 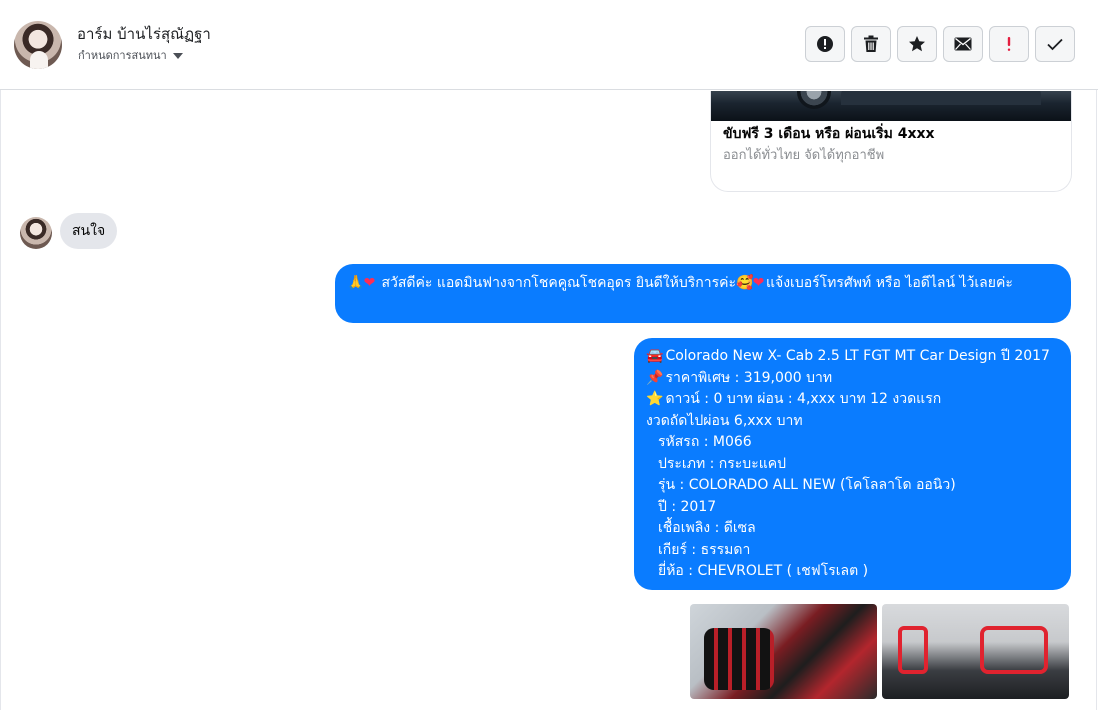 What do you see at coordinates (891, 106) in the screenshot?
I see `ad-card-image` at bounding box center [891, 106].